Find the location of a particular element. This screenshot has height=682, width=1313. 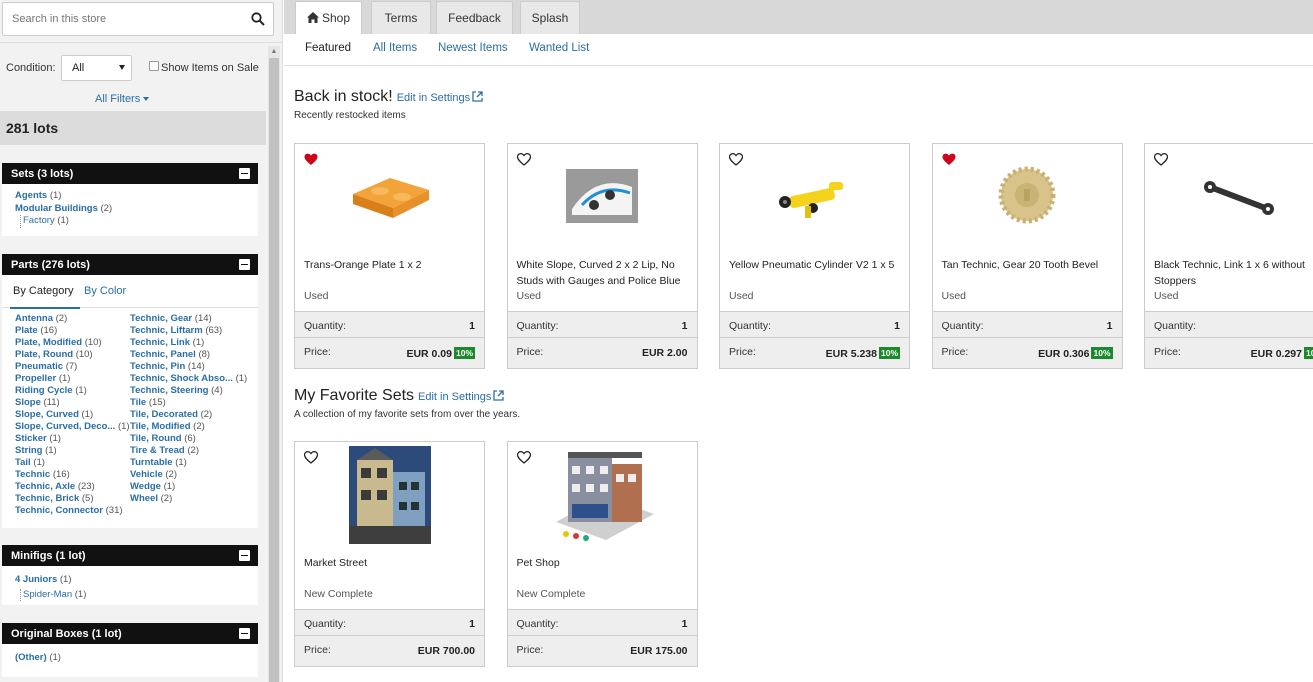

category-link: Riding Cycle (1) is located at coordinates (72, 391).